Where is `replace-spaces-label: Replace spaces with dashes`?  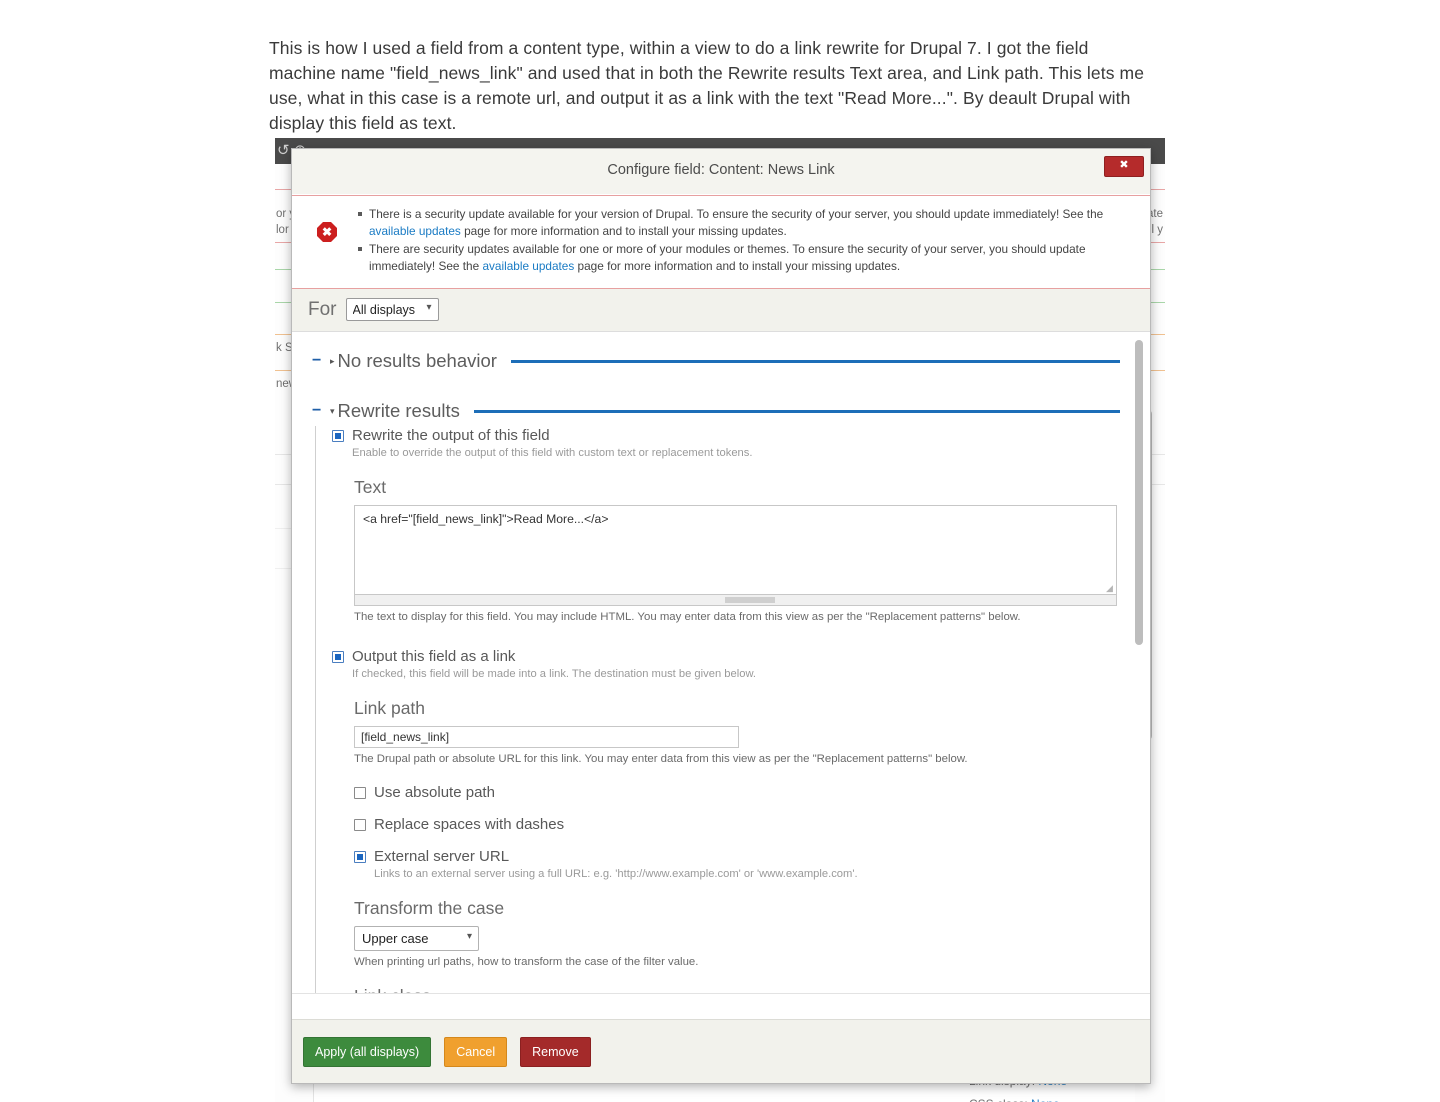
replace-spaces-label: Replace spaces with dashes is located at coordinates (469, 824).